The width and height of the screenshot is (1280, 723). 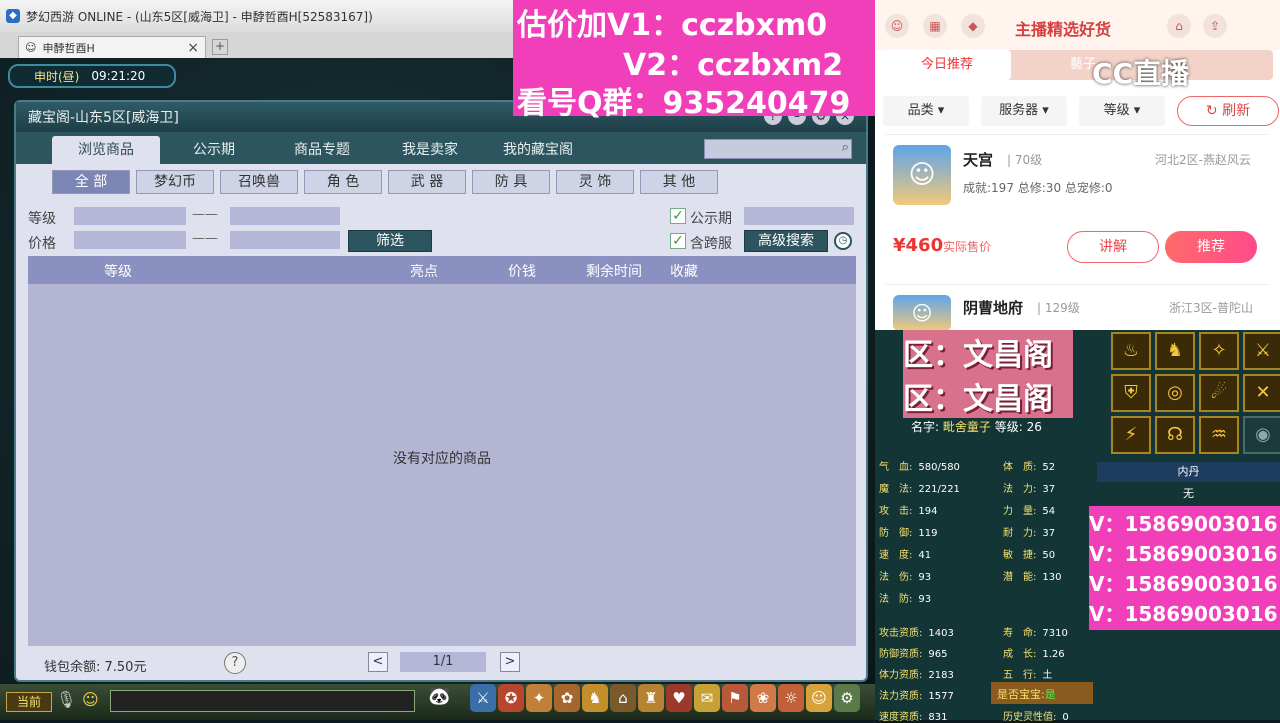 I want to click on clock-time: 09:21:20, so click(x=118, y=76).